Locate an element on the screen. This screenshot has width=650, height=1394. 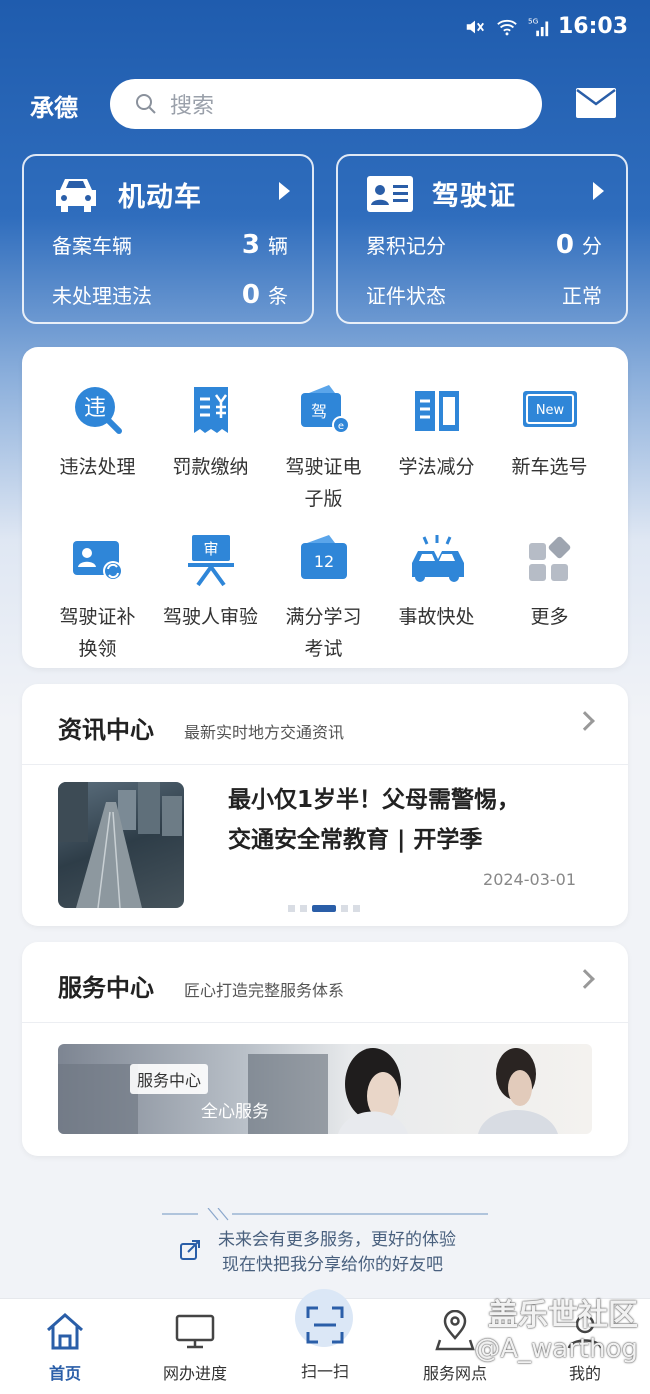
service-label: 事故快处 is located at coordinates (436, 617).